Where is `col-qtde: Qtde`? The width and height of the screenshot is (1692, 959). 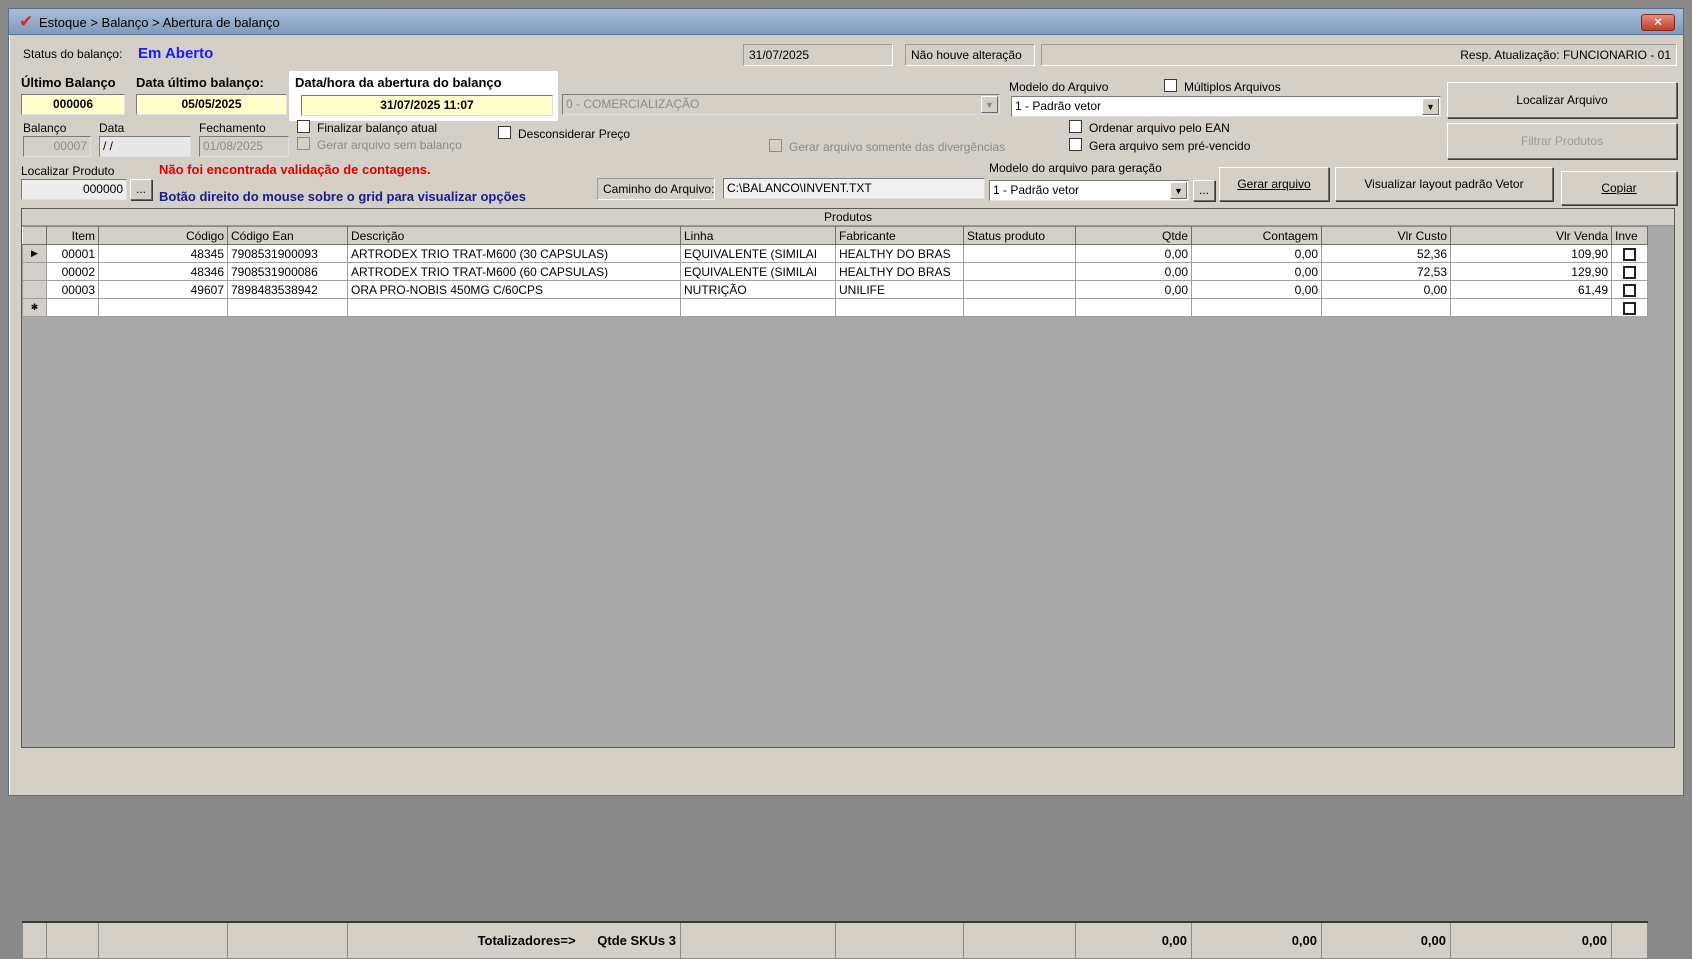
col-qtde: Qtde is located at coordinates (1133, 235).